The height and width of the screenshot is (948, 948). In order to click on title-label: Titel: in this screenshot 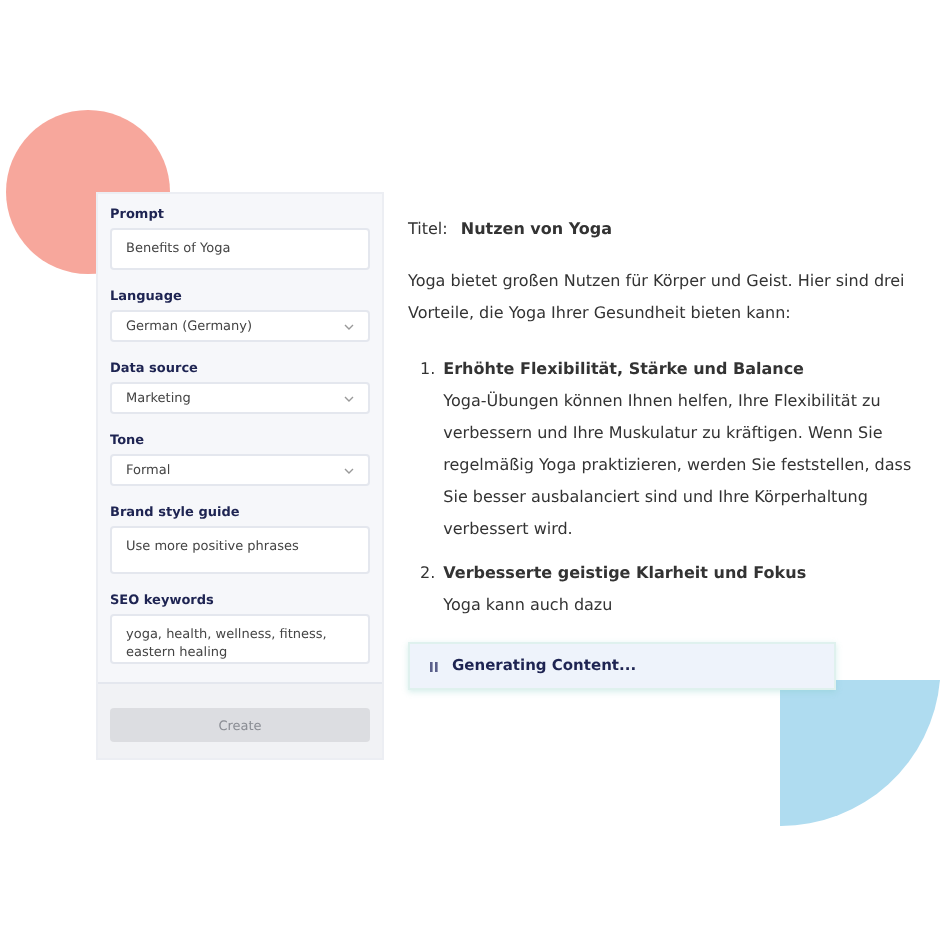, I will do `click(428, 229)`.